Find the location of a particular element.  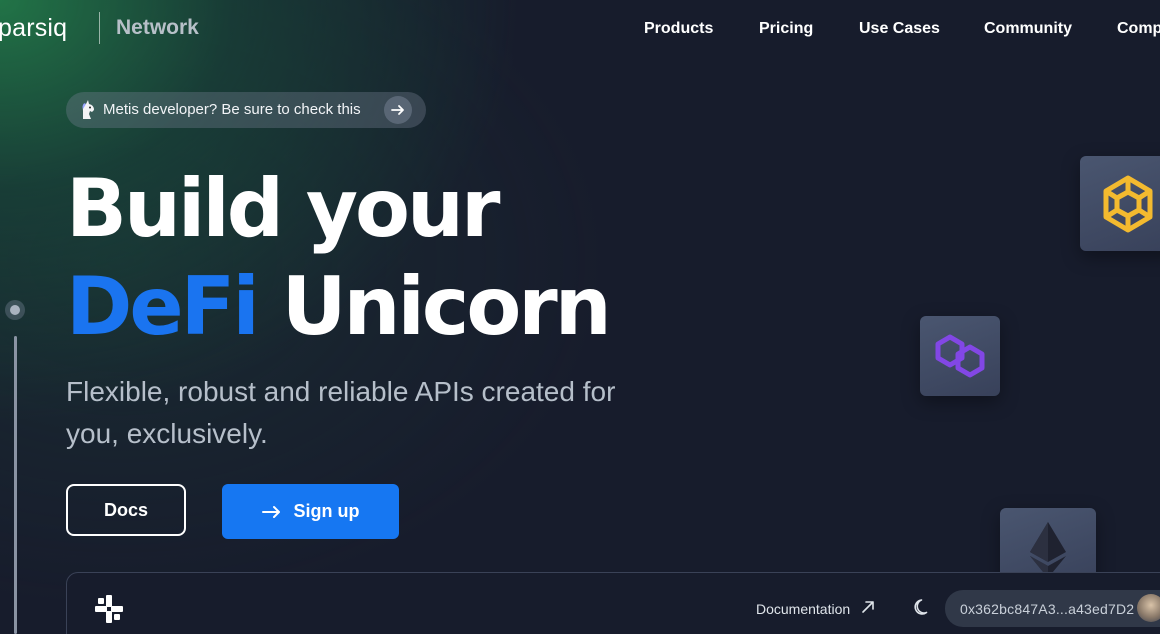

hero-headline: Build your DeFi Unicorn is located at coordinates (339, 258).